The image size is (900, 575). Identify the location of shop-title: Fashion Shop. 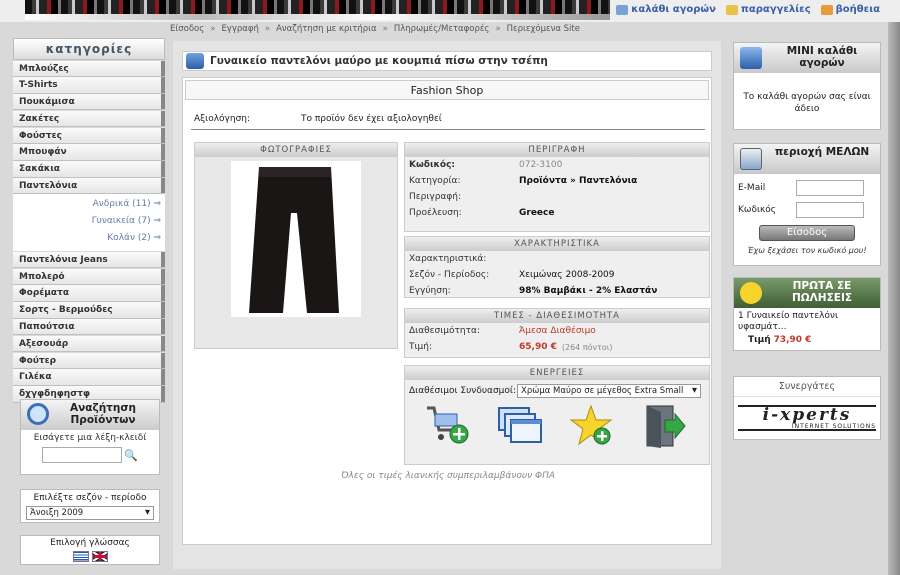
(447, 90).